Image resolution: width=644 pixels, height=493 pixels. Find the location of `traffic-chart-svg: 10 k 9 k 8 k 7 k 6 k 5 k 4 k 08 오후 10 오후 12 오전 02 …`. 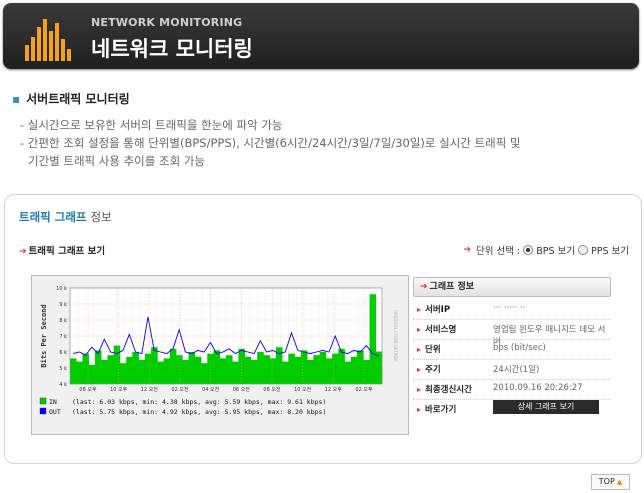

traffic-chart-svg: 10 k 9 k 8 k 7 k 6 k 5 k 4 k 08 오후 10 오후 12 오전 02 … is located at coordinates (218, 351).